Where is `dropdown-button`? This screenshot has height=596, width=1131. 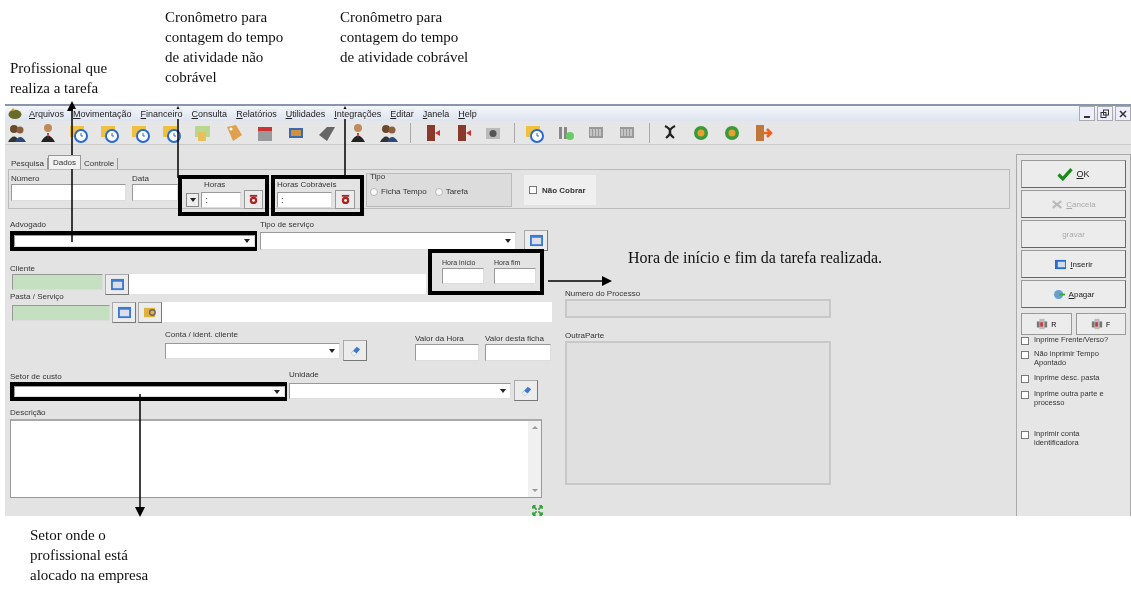
dropdown-button is located at coordinates (193, 199).